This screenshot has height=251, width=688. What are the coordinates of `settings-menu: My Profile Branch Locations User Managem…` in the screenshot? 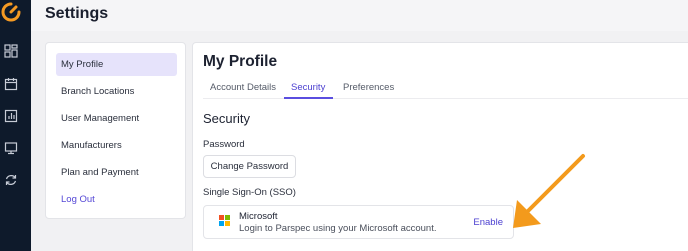 It's located at (115, 130).